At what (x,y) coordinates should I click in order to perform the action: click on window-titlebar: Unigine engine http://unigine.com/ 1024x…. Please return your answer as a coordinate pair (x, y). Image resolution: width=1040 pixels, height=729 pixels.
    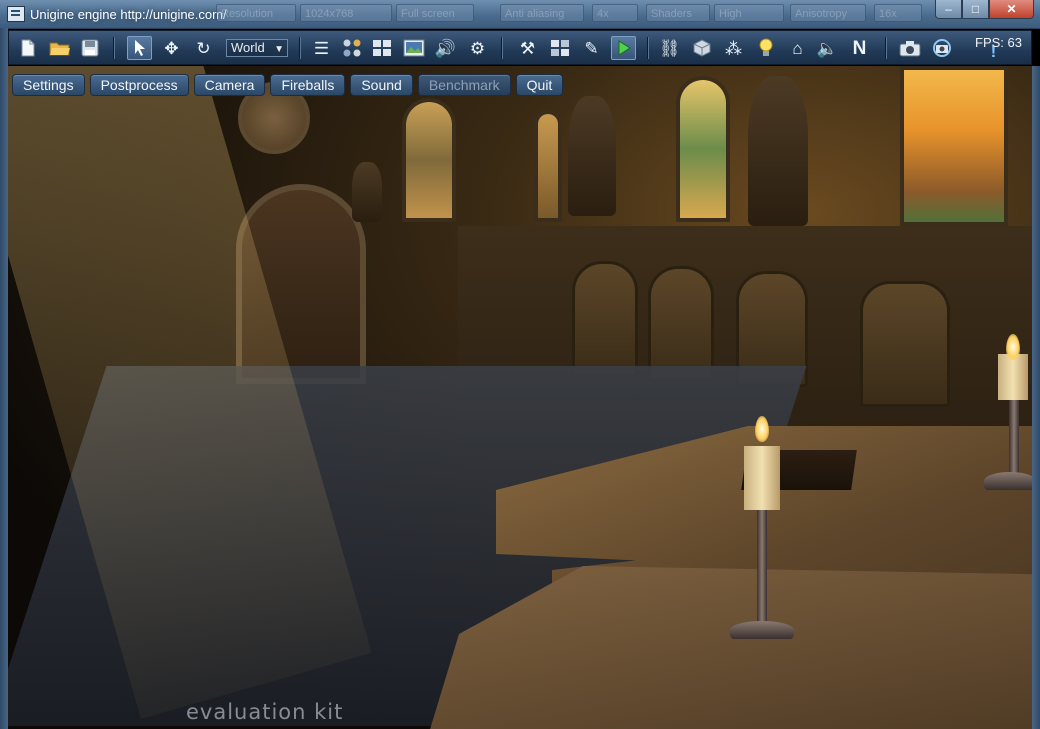
    Looking at the image, I should click on (520, 14).